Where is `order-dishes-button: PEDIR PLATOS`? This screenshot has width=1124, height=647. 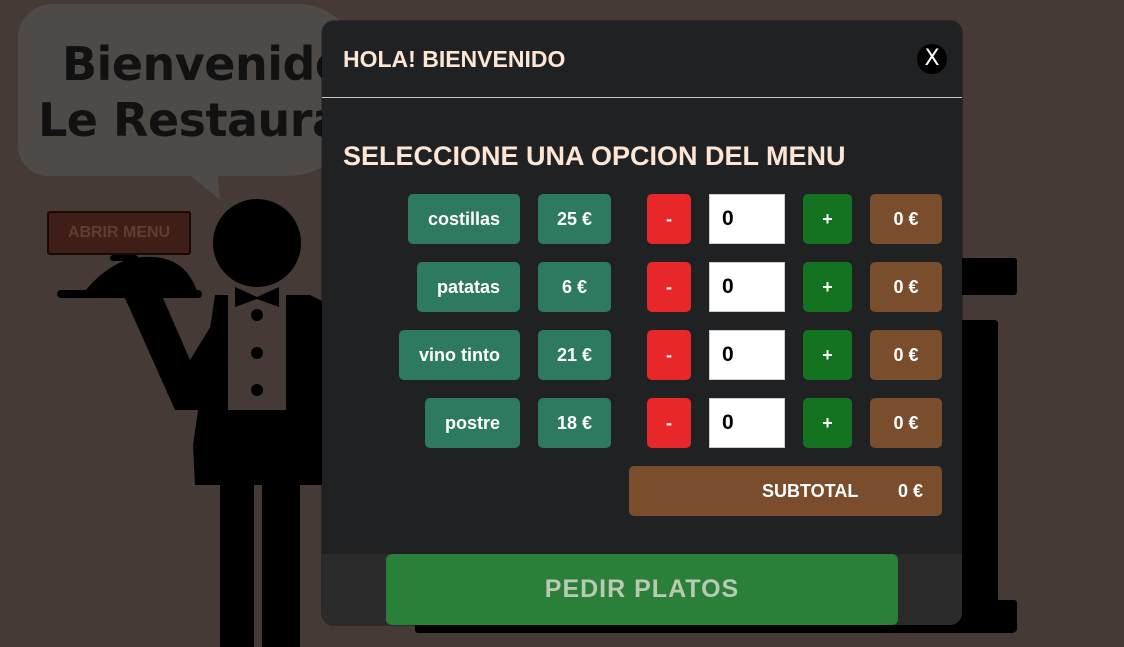
order-dishes-button: PEDIR PLATOS is located at coordinates (642, 589).